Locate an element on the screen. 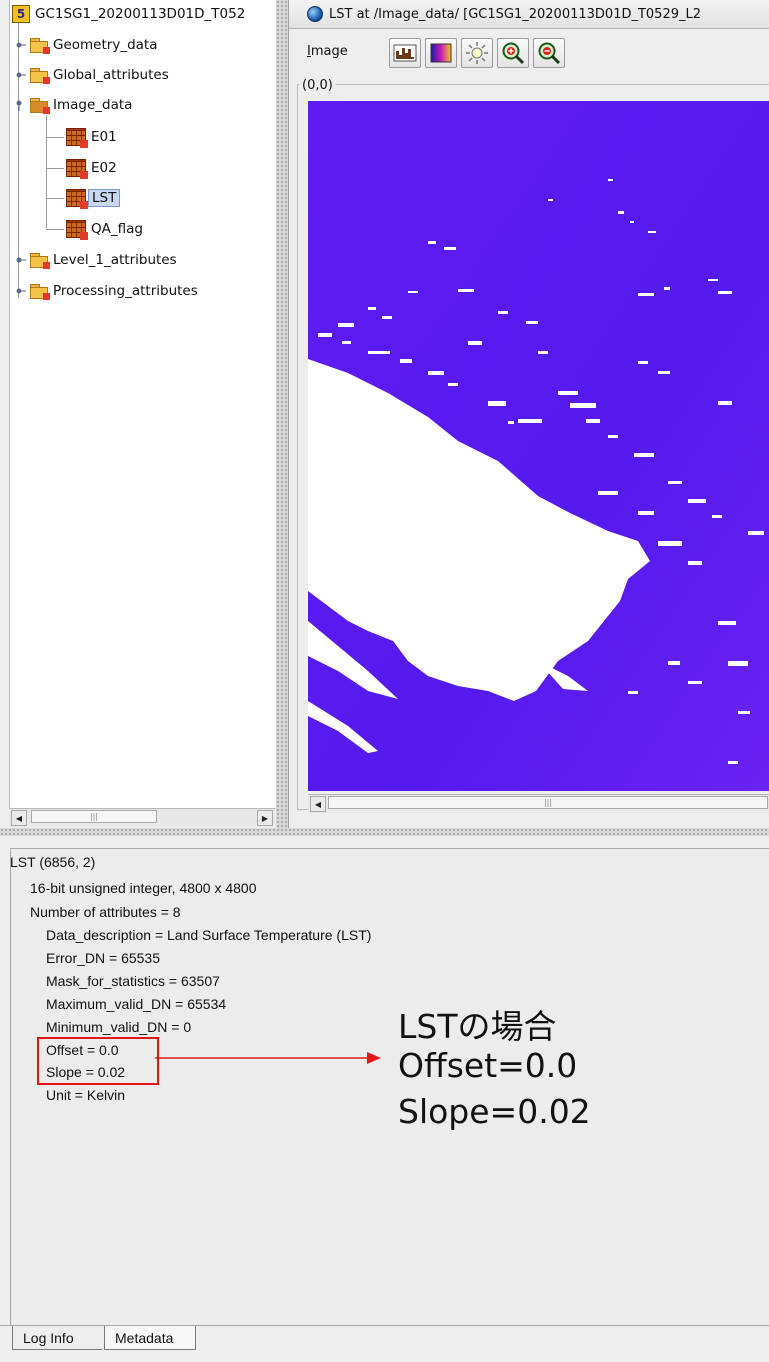 The image size is (769, 1362). tree-node-label: Image_data is located at coordinates (93, 105).